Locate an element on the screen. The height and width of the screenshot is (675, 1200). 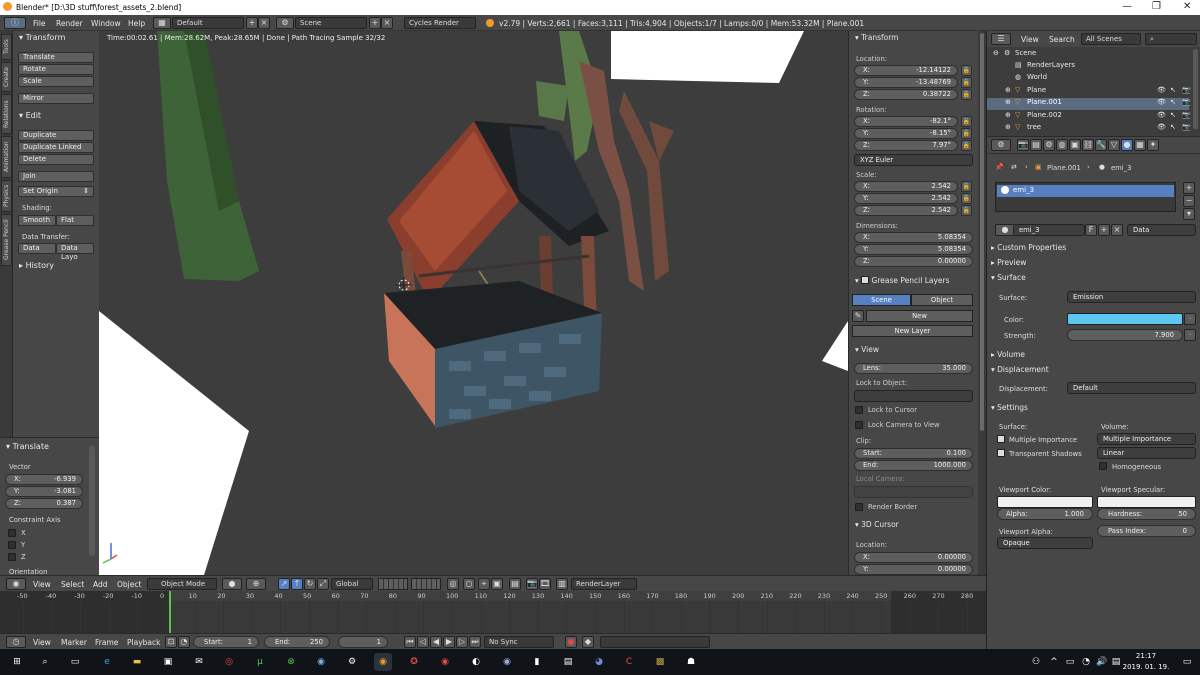
vector-z-field: Z: 0.387 is located at coordinates (44, 503).